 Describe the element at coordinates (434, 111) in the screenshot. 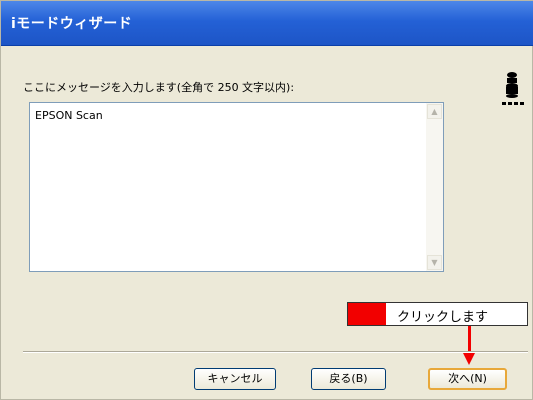

I see `scroll-up-arrow-icon: ▲` at that location.